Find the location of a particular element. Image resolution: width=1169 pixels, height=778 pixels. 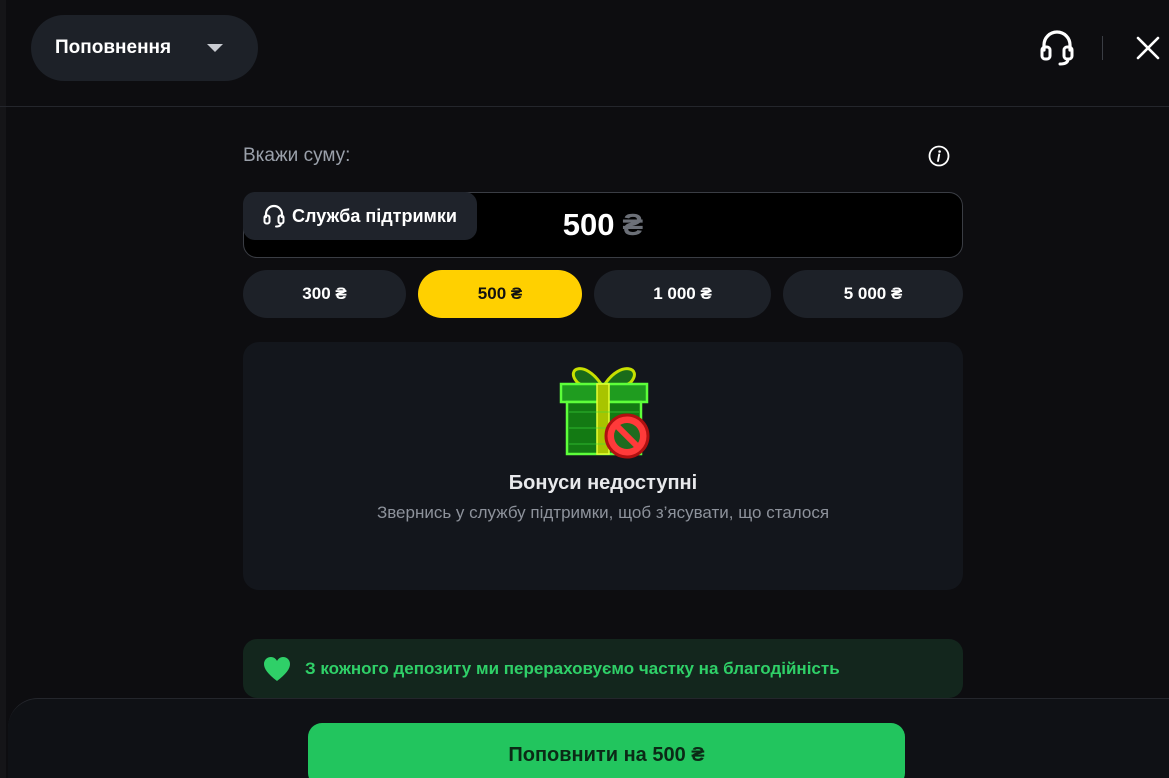

preset-5000-button: 5 000 ₴ is located at coordinates (873, 294).